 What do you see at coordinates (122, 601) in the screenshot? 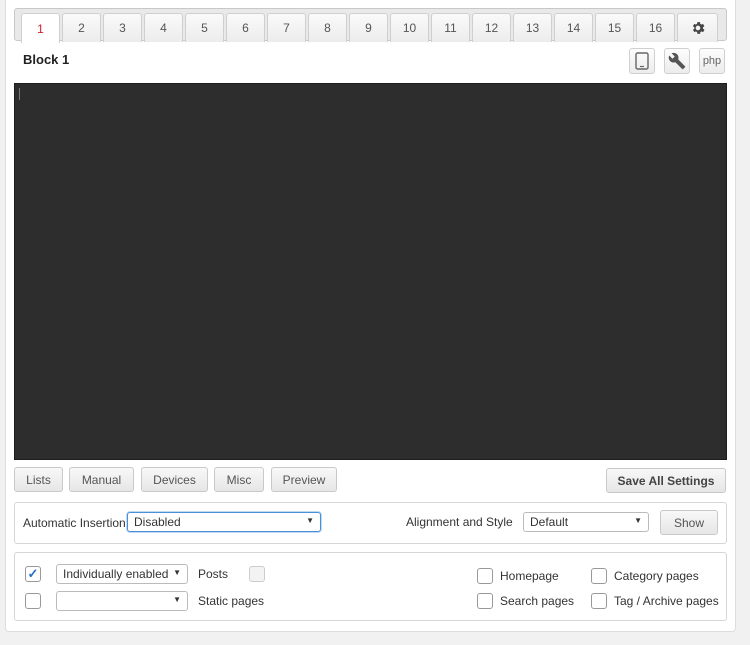
I see `static-pages-select: ▼` at bounding box center [122, 601].